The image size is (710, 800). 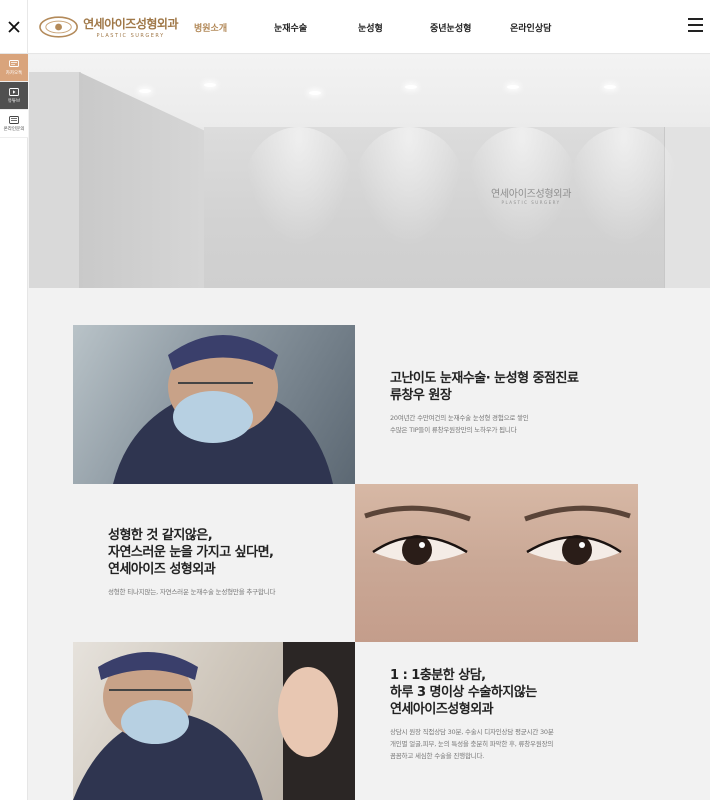 I want to click on section-3-title-line-1: 1 : 1충분한 상담,, so click(x=438, y=675).